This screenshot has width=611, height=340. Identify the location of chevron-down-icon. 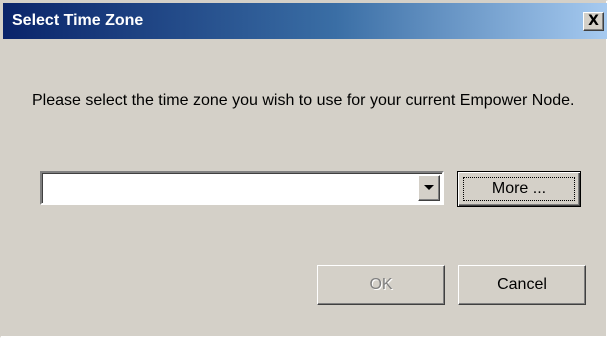
(429, 187).